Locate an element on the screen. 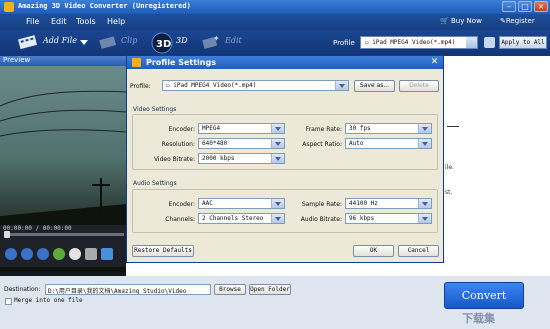 The height and width of the screenshot is (329, 550). three-d-icon: 3D is located at coordinates (162, 43).